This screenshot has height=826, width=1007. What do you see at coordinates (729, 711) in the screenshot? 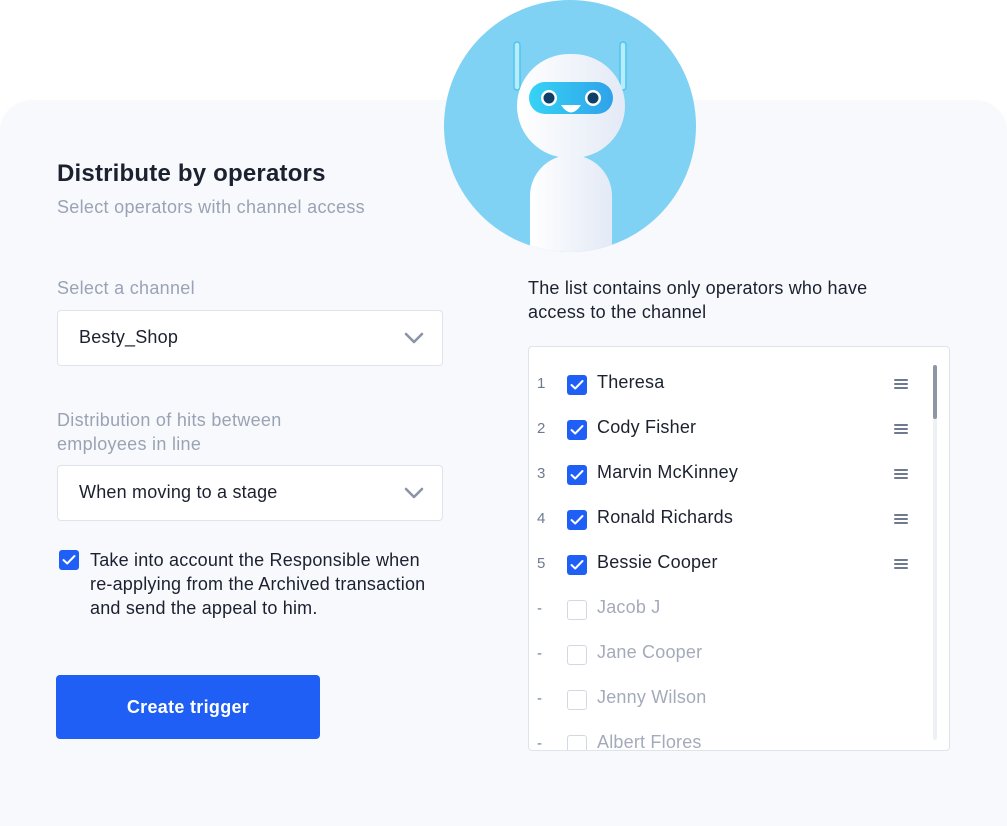
I see `list-item: - Jenny Wilson` at bounding box center [729, 711].